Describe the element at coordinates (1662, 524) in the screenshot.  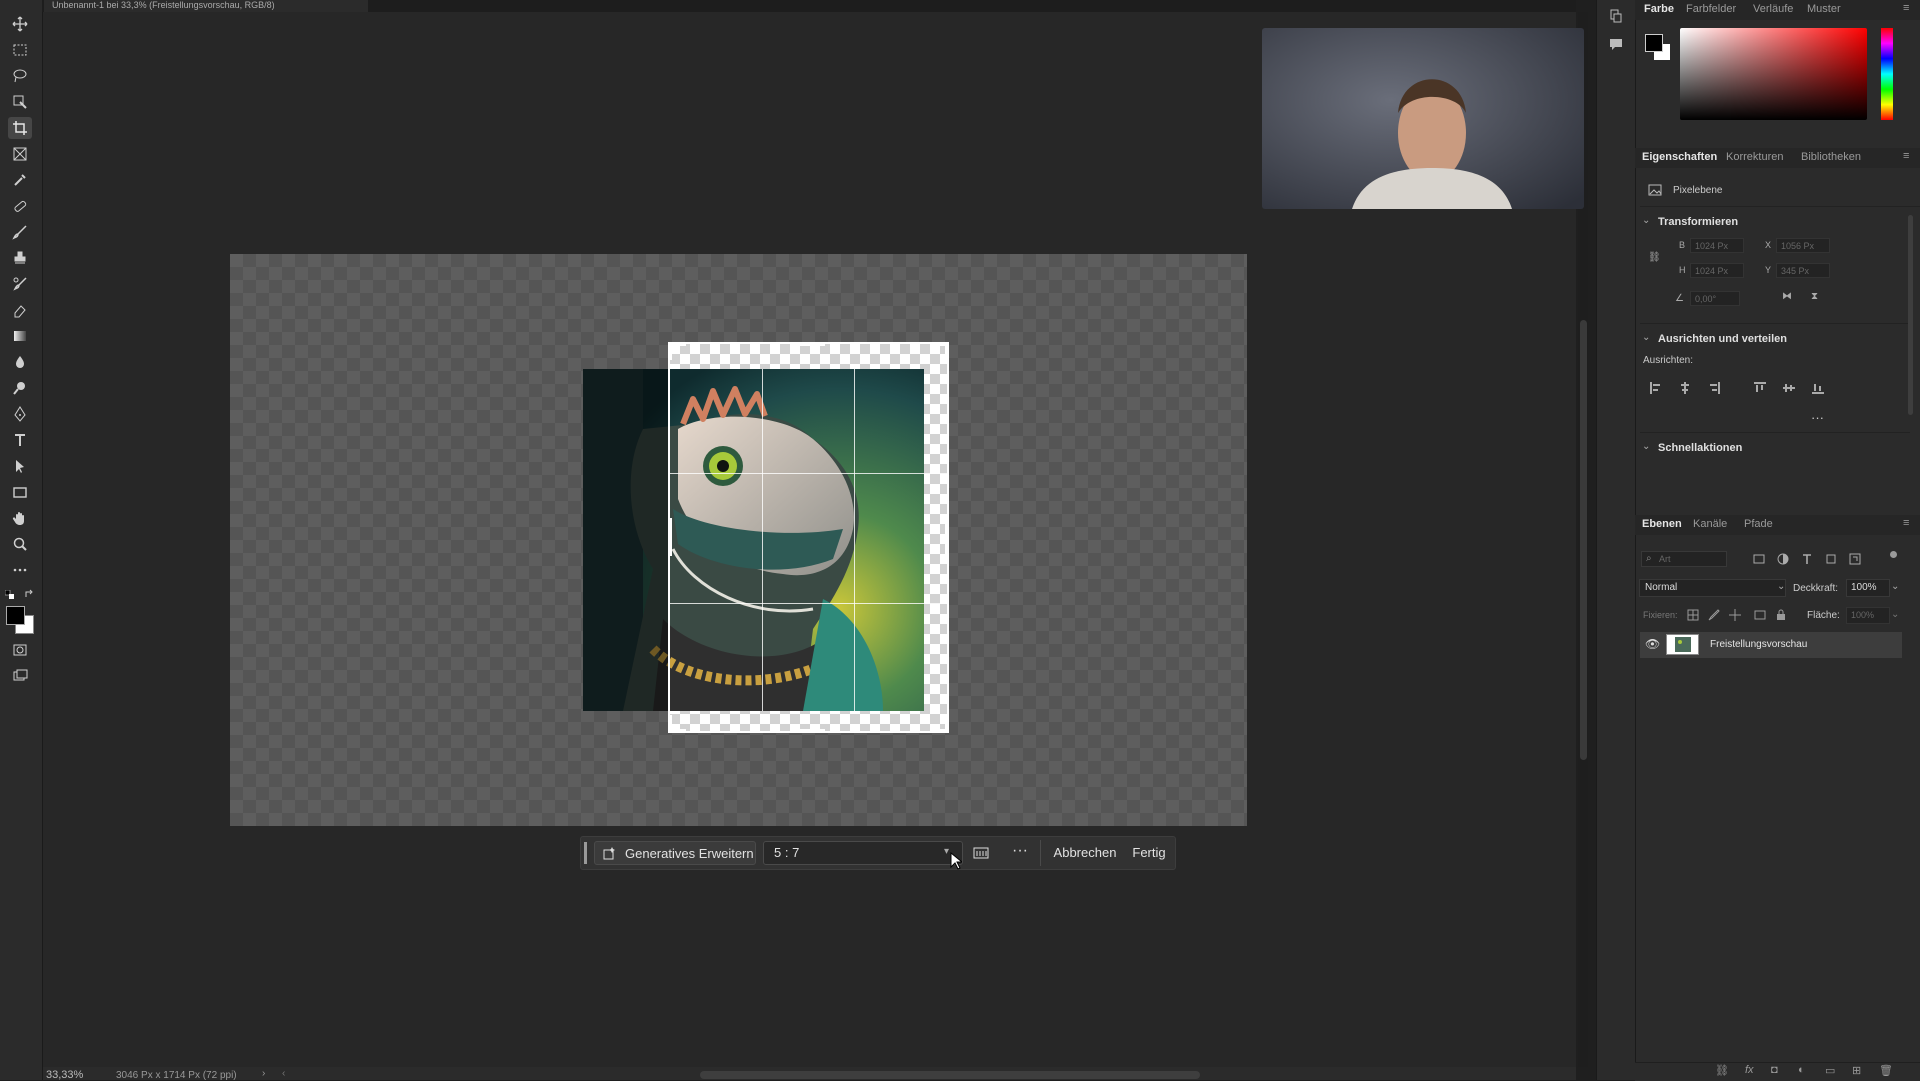
I see `tab-layers: Ebenen` at that location.